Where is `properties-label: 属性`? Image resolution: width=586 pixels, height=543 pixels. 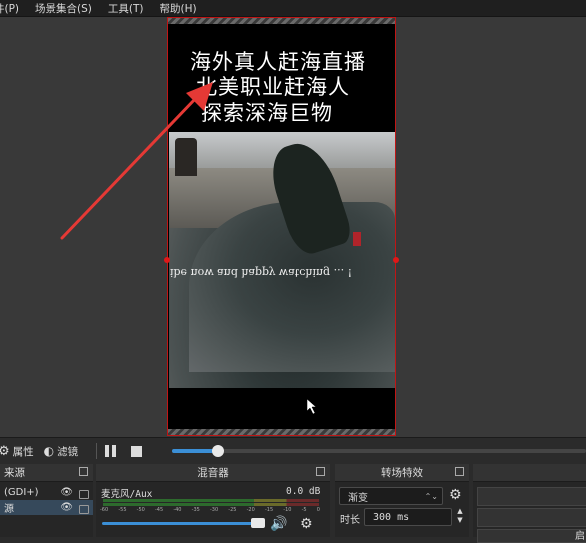
properties-label: 属性 is located at coordinates (23, 451).